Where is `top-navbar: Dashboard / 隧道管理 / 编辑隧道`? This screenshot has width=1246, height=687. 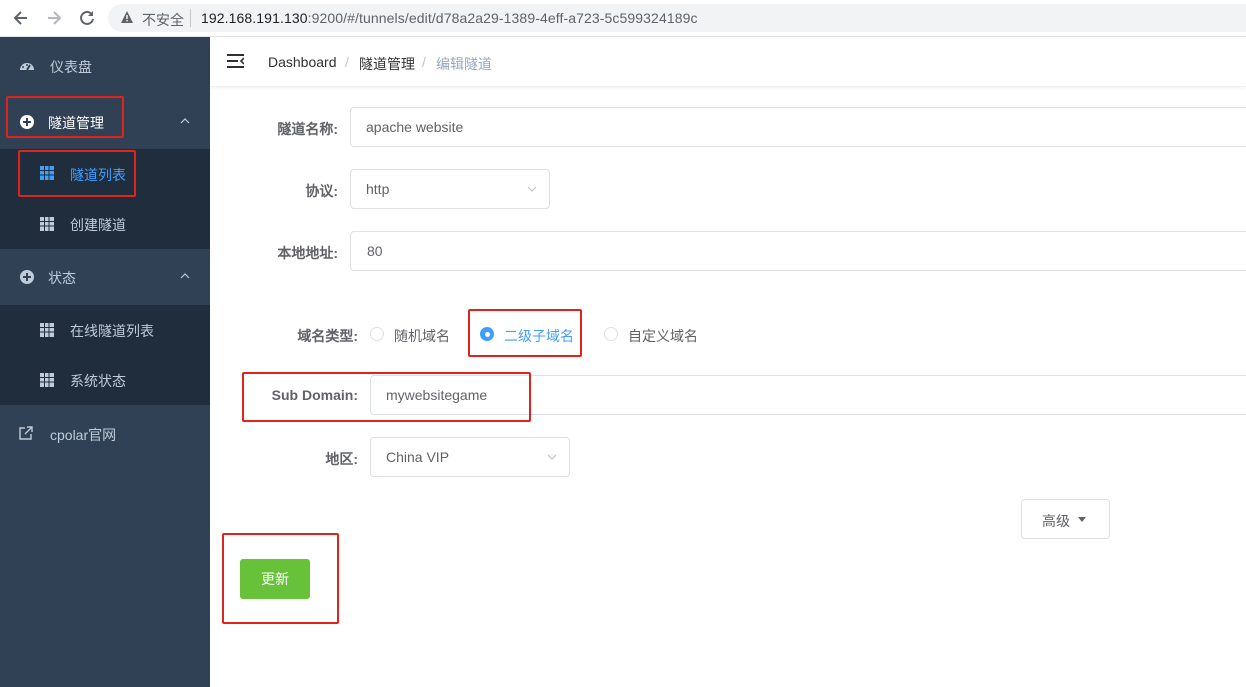 top-navbar: Dashboard / 隧道管理 / 编辑隧道 is located at coordinates (728, 62).